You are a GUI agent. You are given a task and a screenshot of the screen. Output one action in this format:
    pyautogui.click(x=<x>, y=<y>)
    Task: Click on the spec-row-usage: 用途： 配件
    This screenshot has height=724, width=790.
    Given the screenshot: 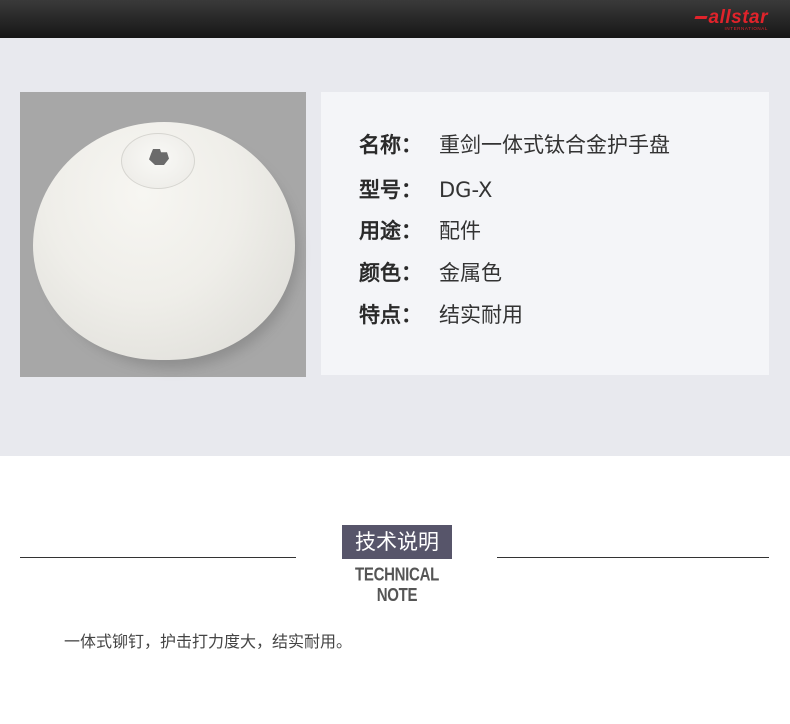 What is the action you would take?
    pyautogui.click(x=420, y=231)
    